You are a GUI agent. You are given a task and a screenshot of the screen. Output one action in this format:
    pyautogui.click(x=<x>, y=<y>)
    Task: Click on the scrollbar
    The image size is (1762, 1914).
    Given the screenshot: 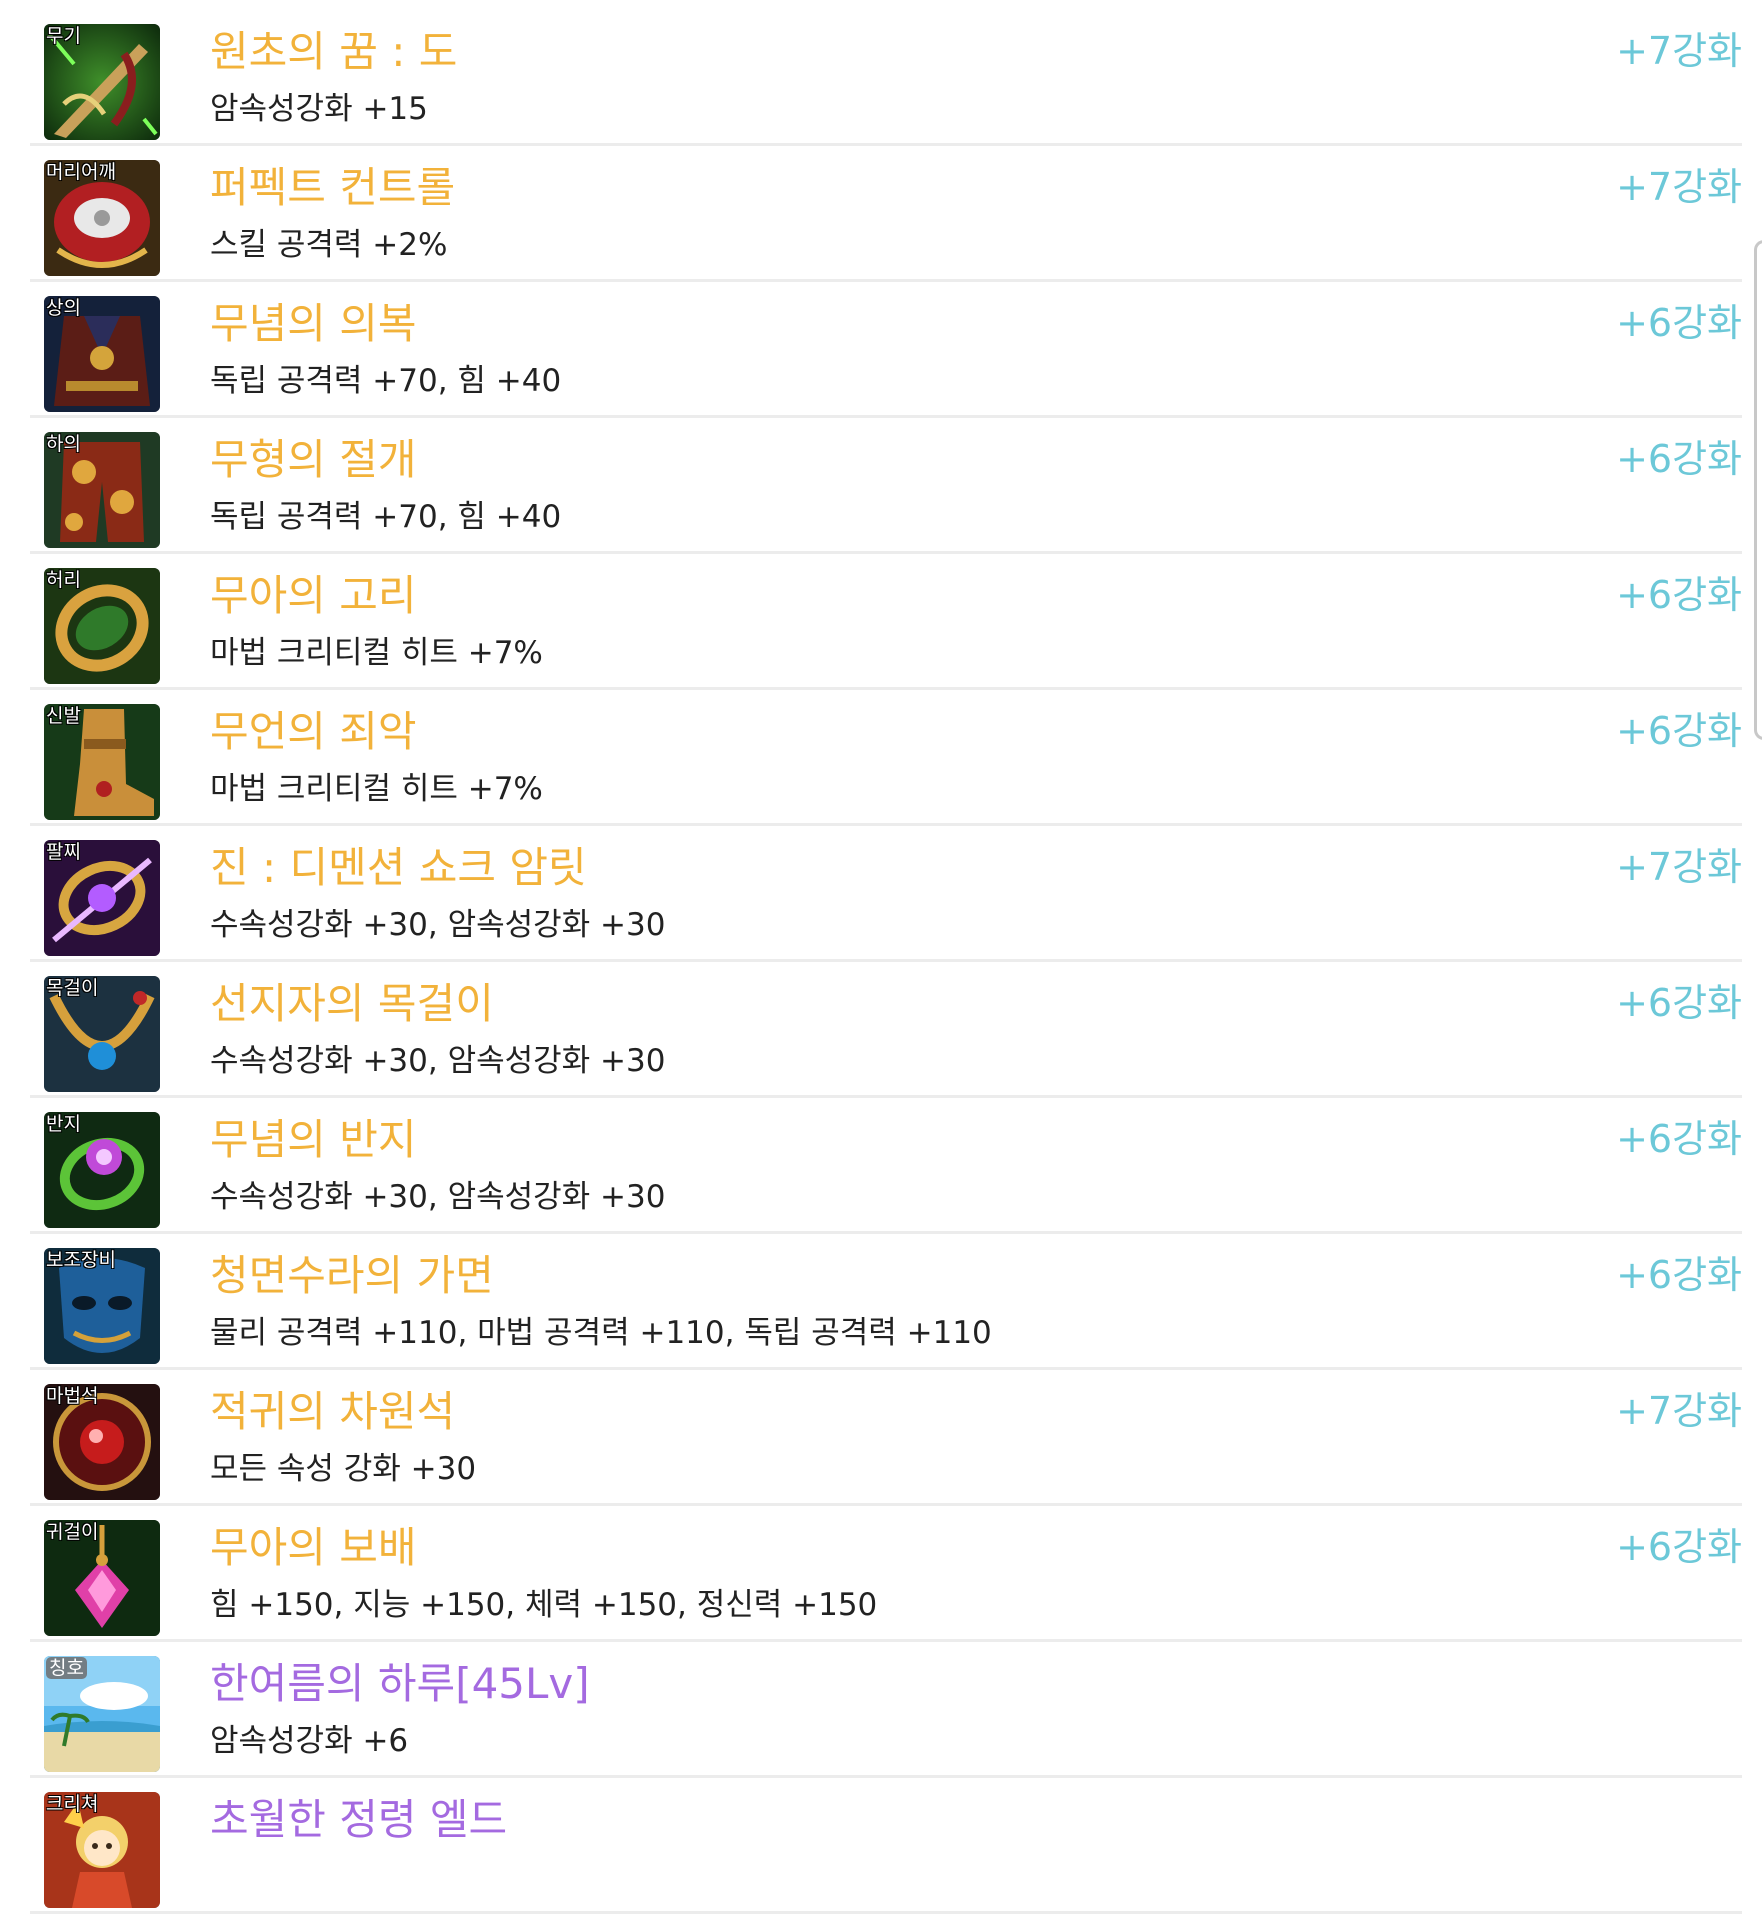 What is the action you would take?
    pyautogui.click(x=1758, y=490)
    